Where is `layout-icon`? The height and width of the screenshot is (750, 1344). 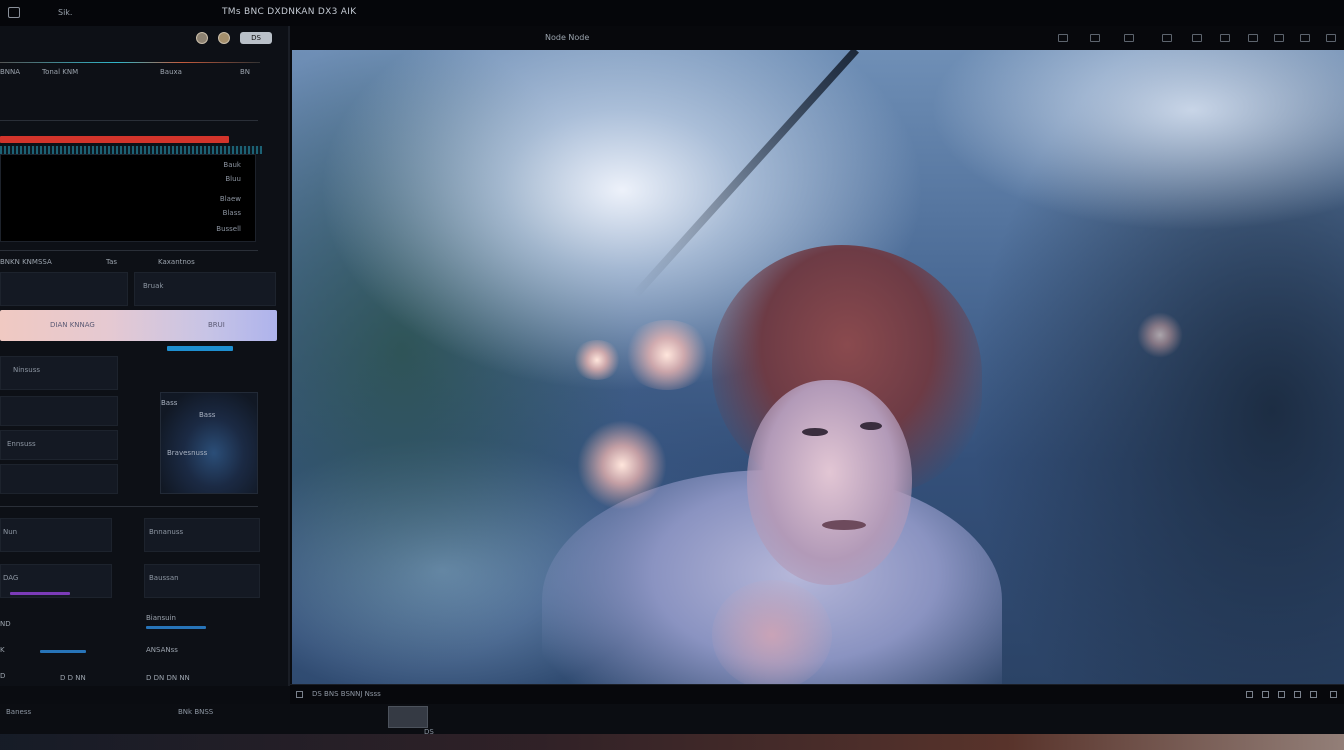 layout-icon is located at coordinates (1095, 38).